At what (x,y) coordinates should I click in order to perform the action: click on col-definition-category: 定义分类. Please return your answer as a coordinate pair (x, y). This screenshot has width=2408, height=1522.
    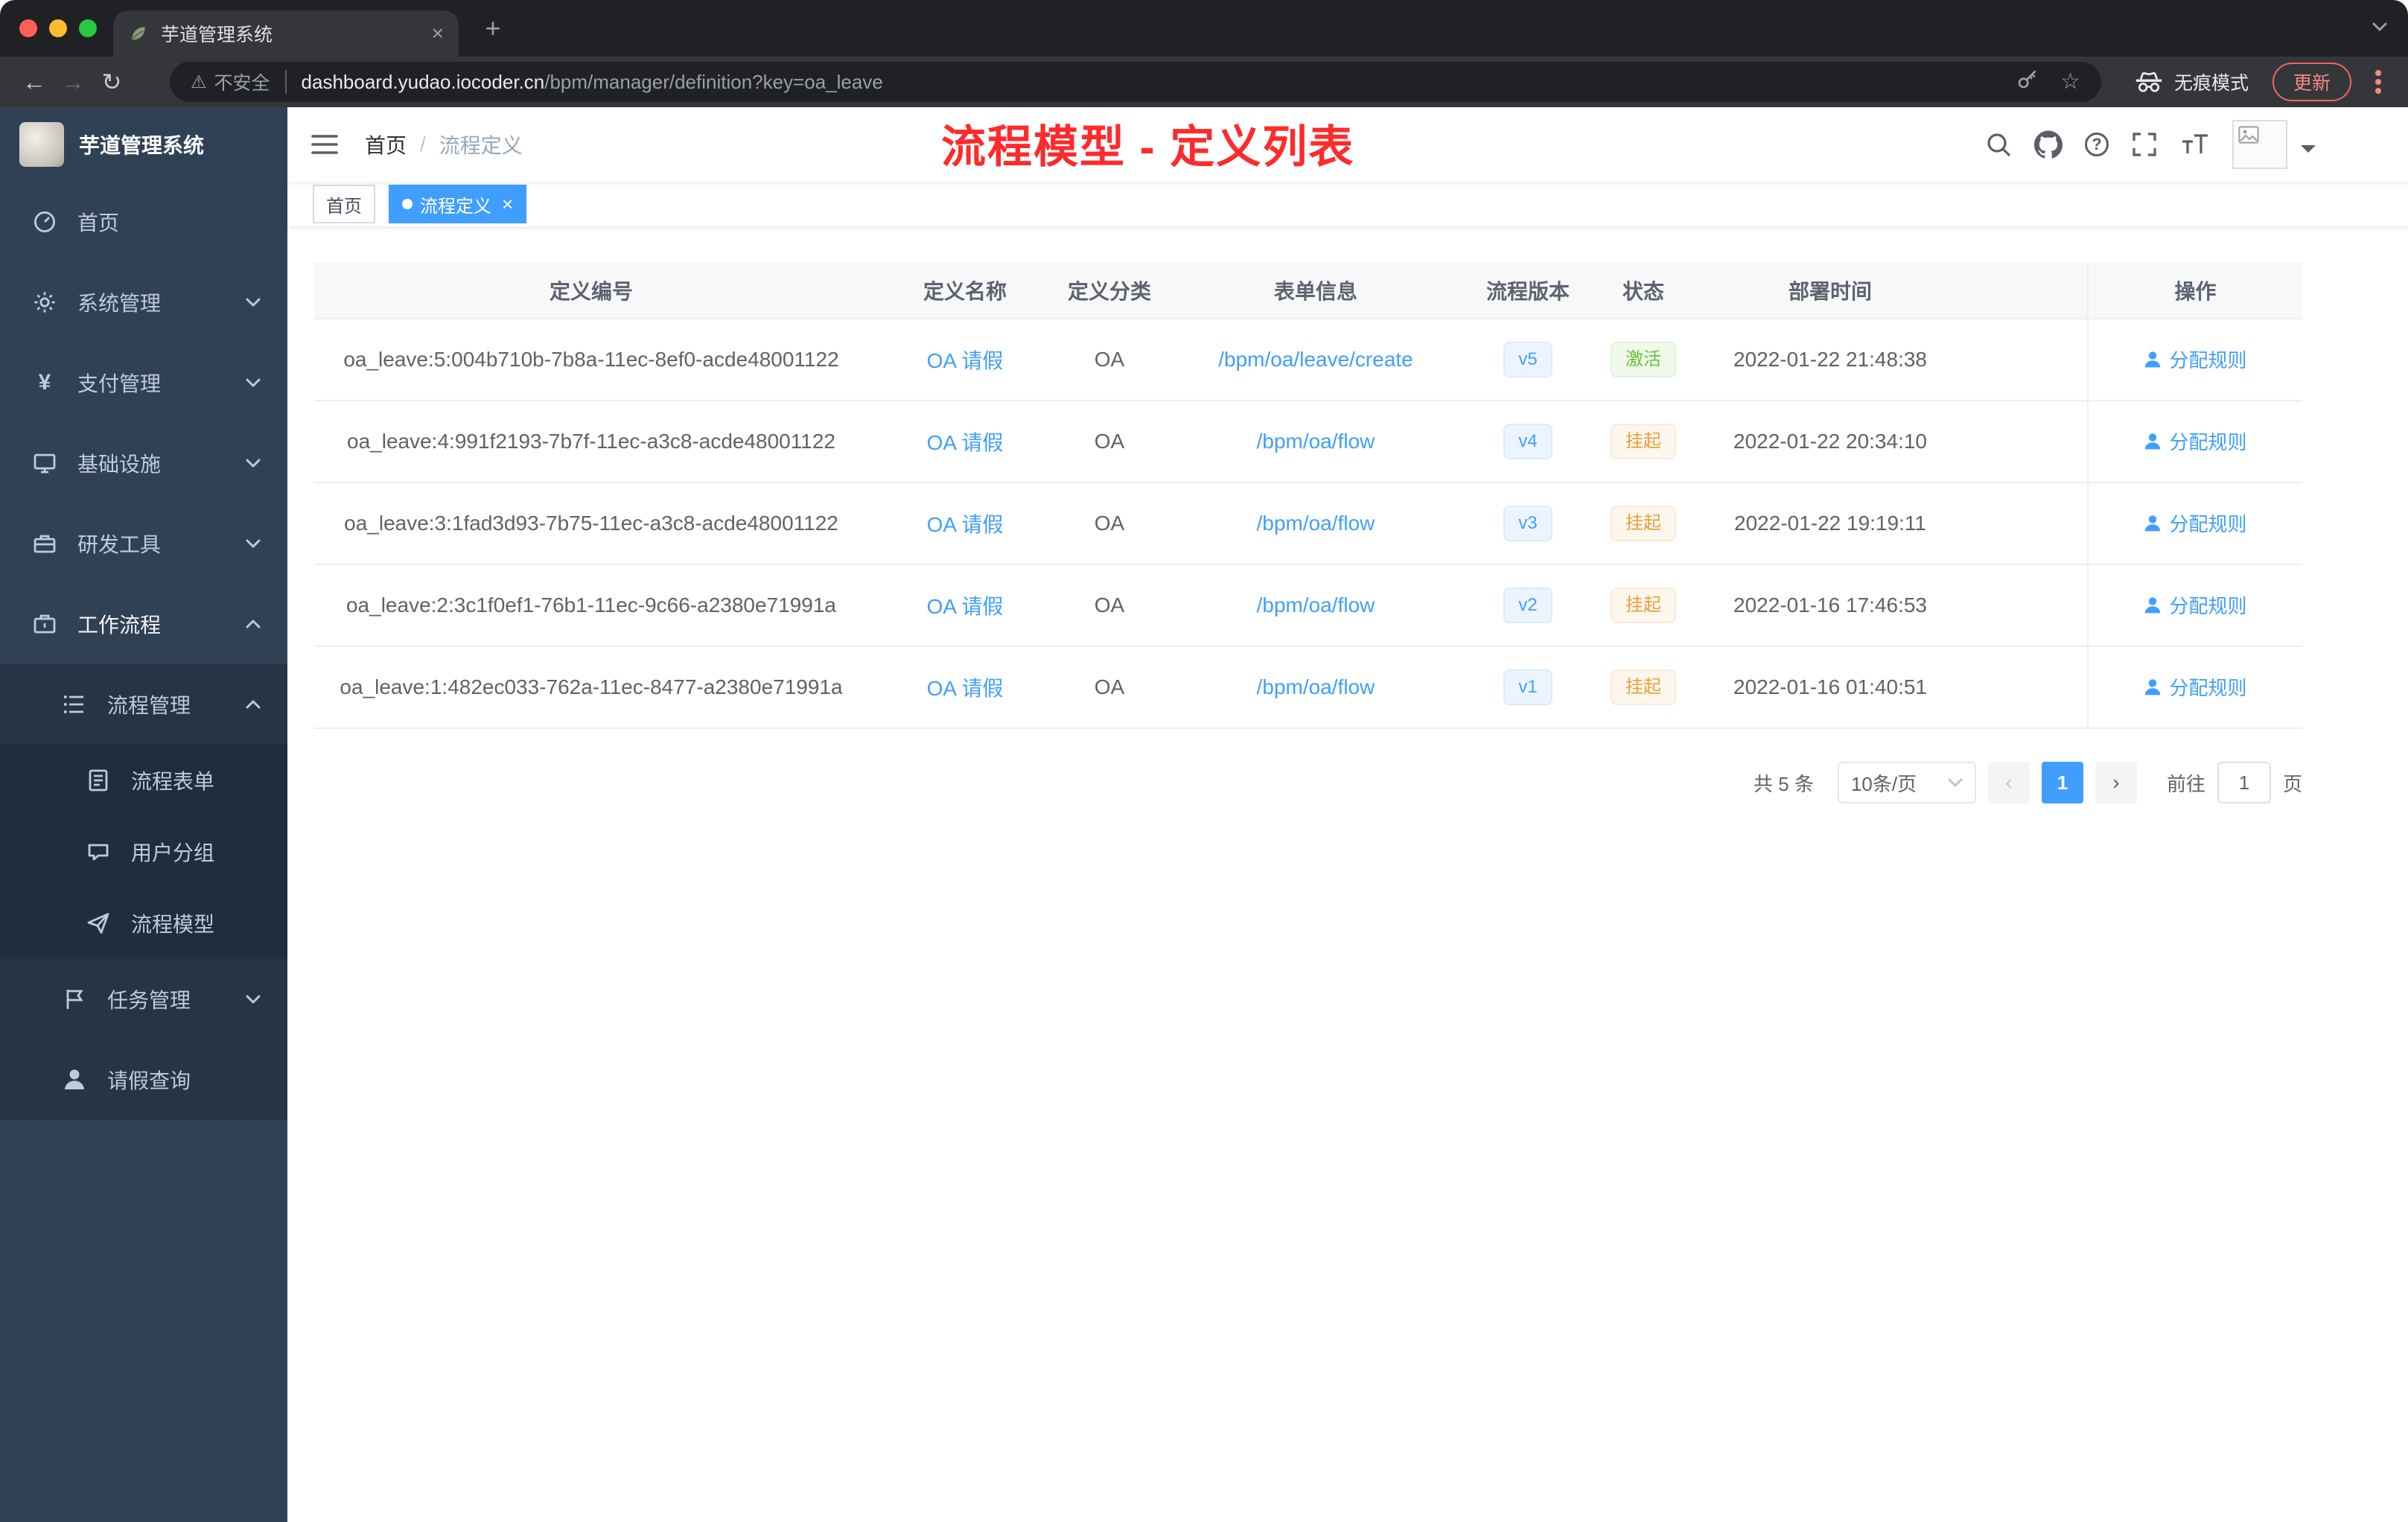
    Looking at the image, I should click on (1109, 290).